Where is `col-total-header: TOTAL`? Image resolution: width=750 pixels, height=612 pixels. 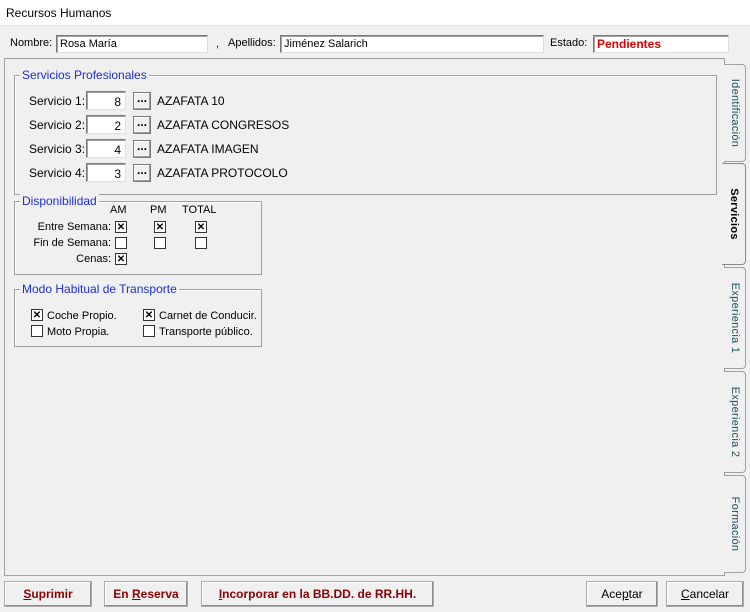
col-total-header: TOTAL is located at coordinates (199, 210).